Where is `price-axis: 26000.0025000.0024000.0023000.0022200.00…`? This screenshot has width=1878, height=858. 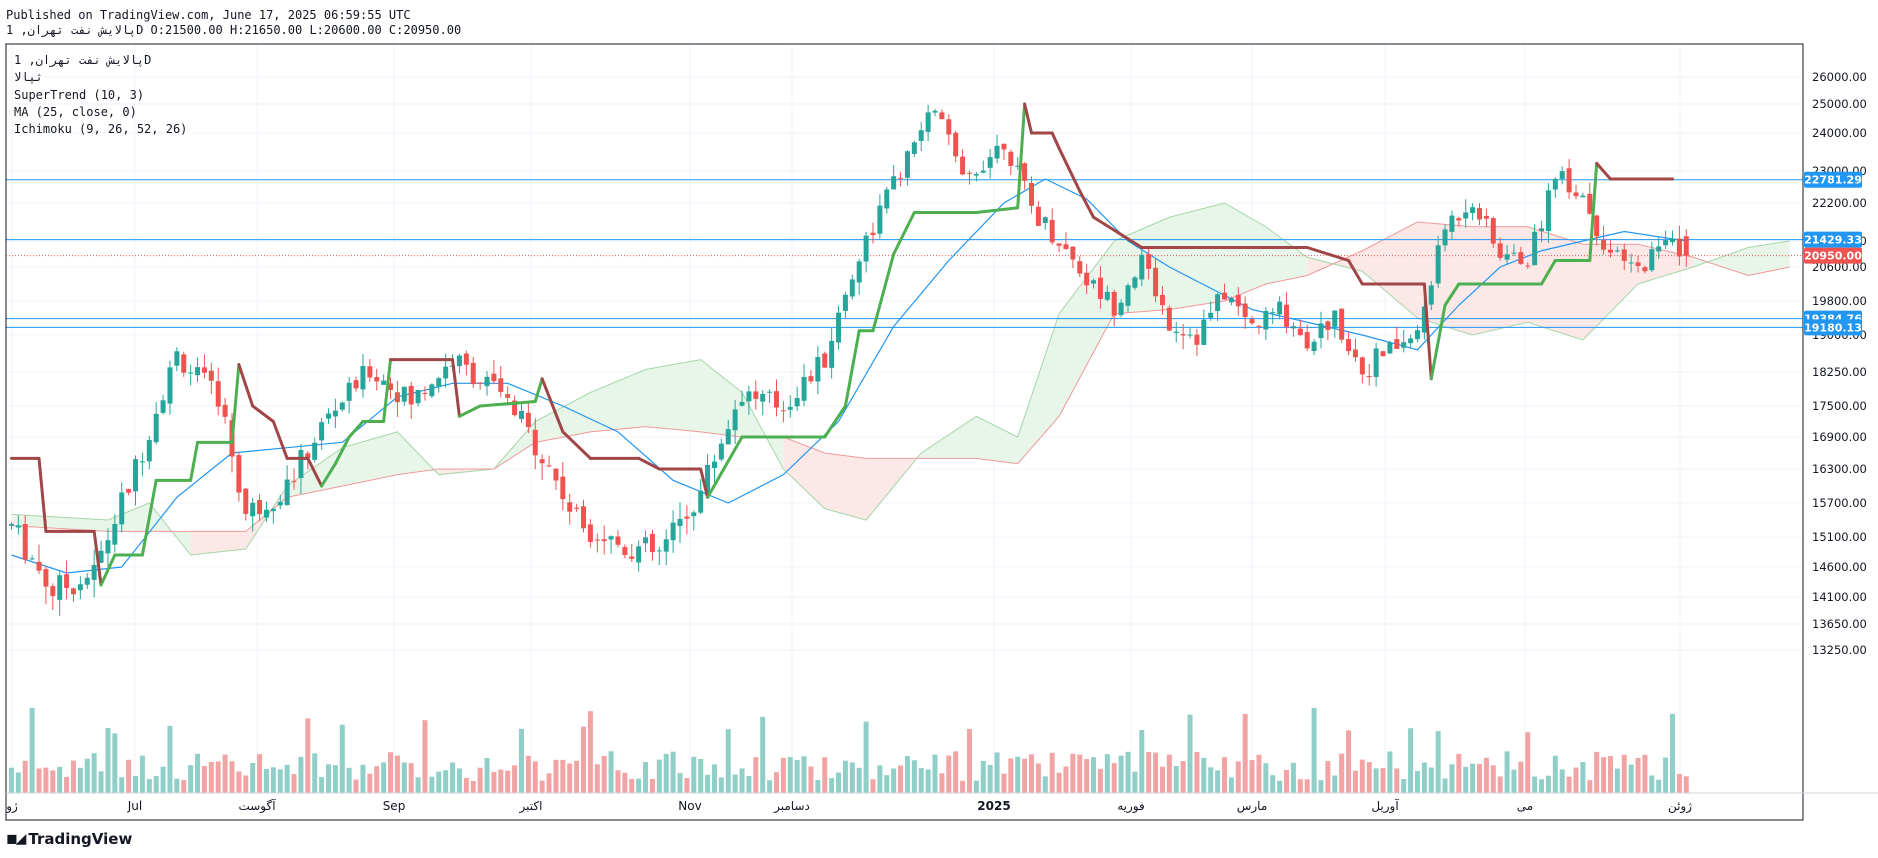 price-axis: 26000.0025000.0024000.0023000.0022200.00… is located at coordinates (1839, 363).